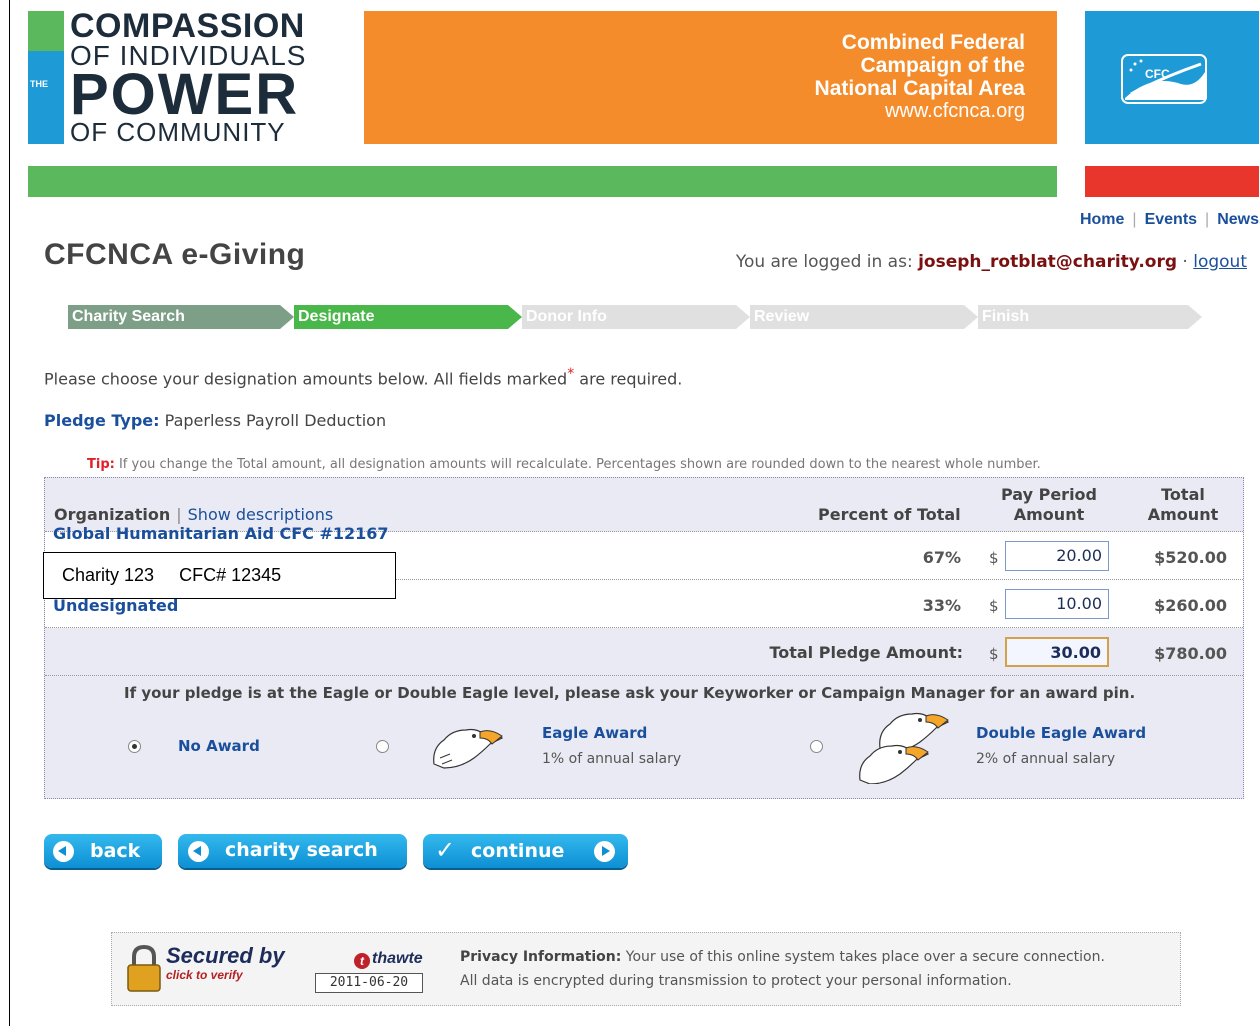 This screenshot has width=1259, height=1026. What do you see at coordinates (1157, 74) in the screenshot?
I see `cfc-logo-text: CFC` at bounding box center [1157, 74].